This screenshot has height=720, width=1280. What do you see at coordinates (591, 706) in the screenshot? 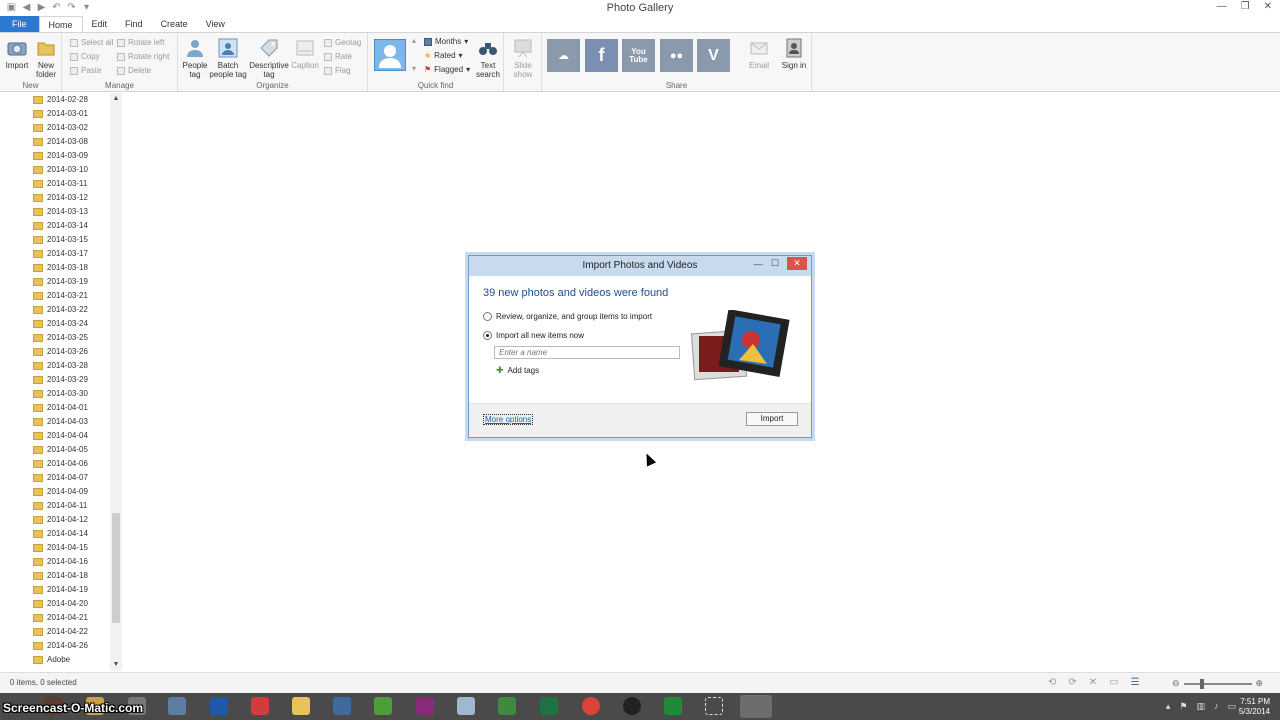
I see `taskbar-app-chrome-icon` at bounding box center [591, 706].